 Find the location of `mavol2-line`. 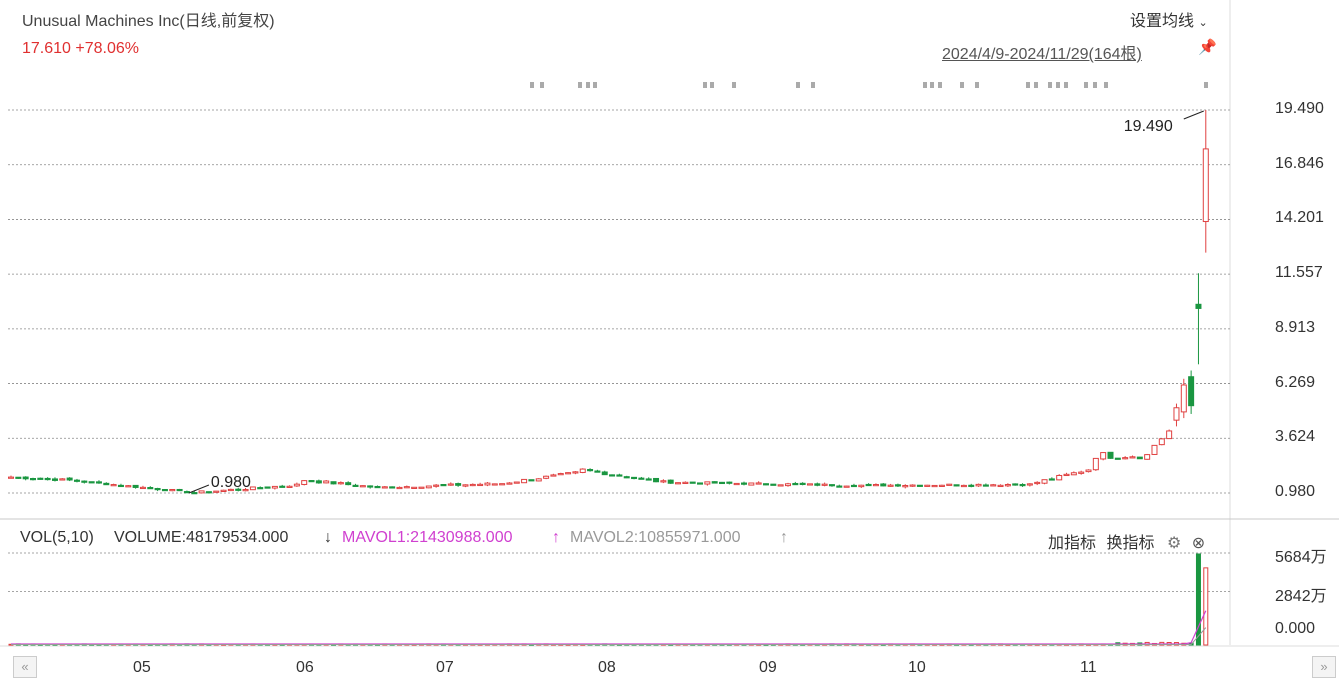

mavol2-line is located at coordinates (609, 636).